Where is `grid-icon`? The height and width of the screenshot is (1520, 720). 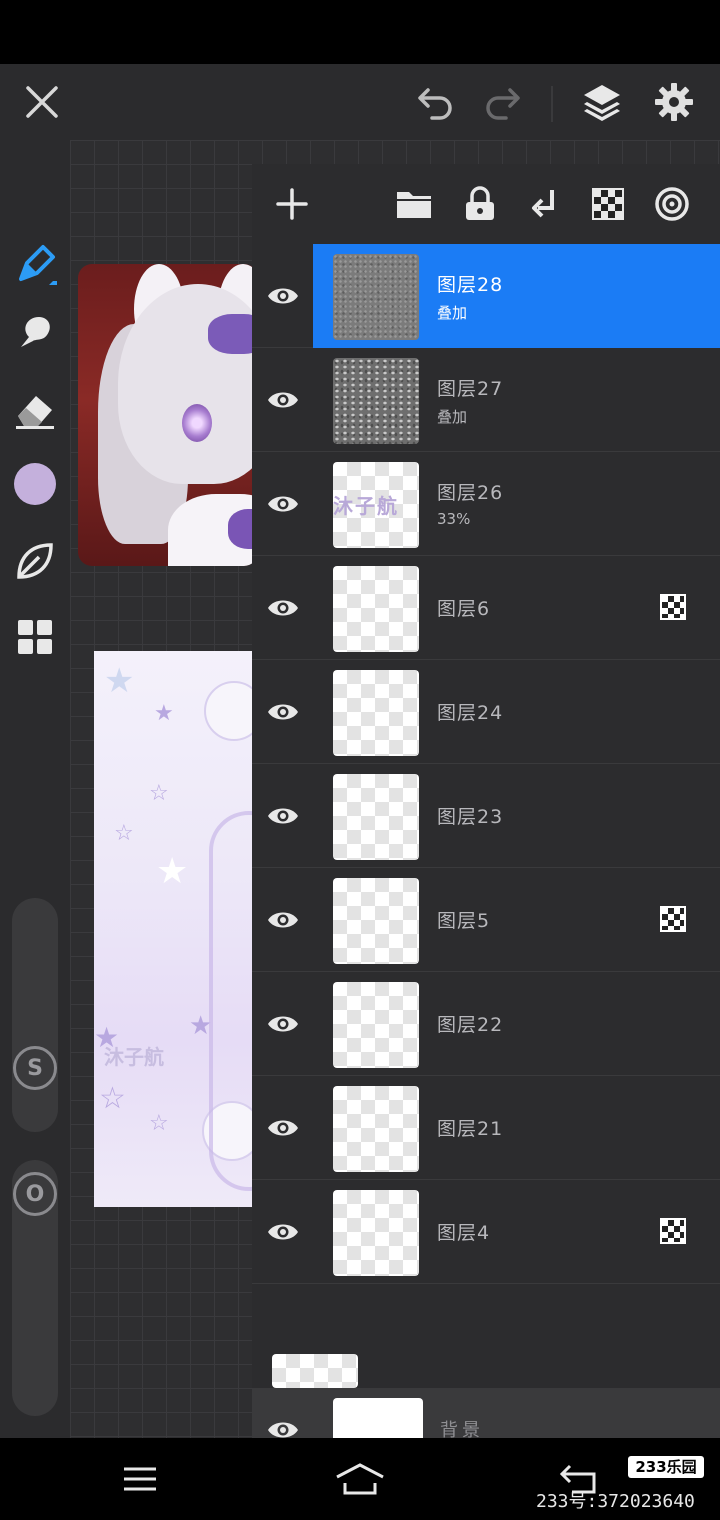
grid-icon is located at coordinates (35, 637).